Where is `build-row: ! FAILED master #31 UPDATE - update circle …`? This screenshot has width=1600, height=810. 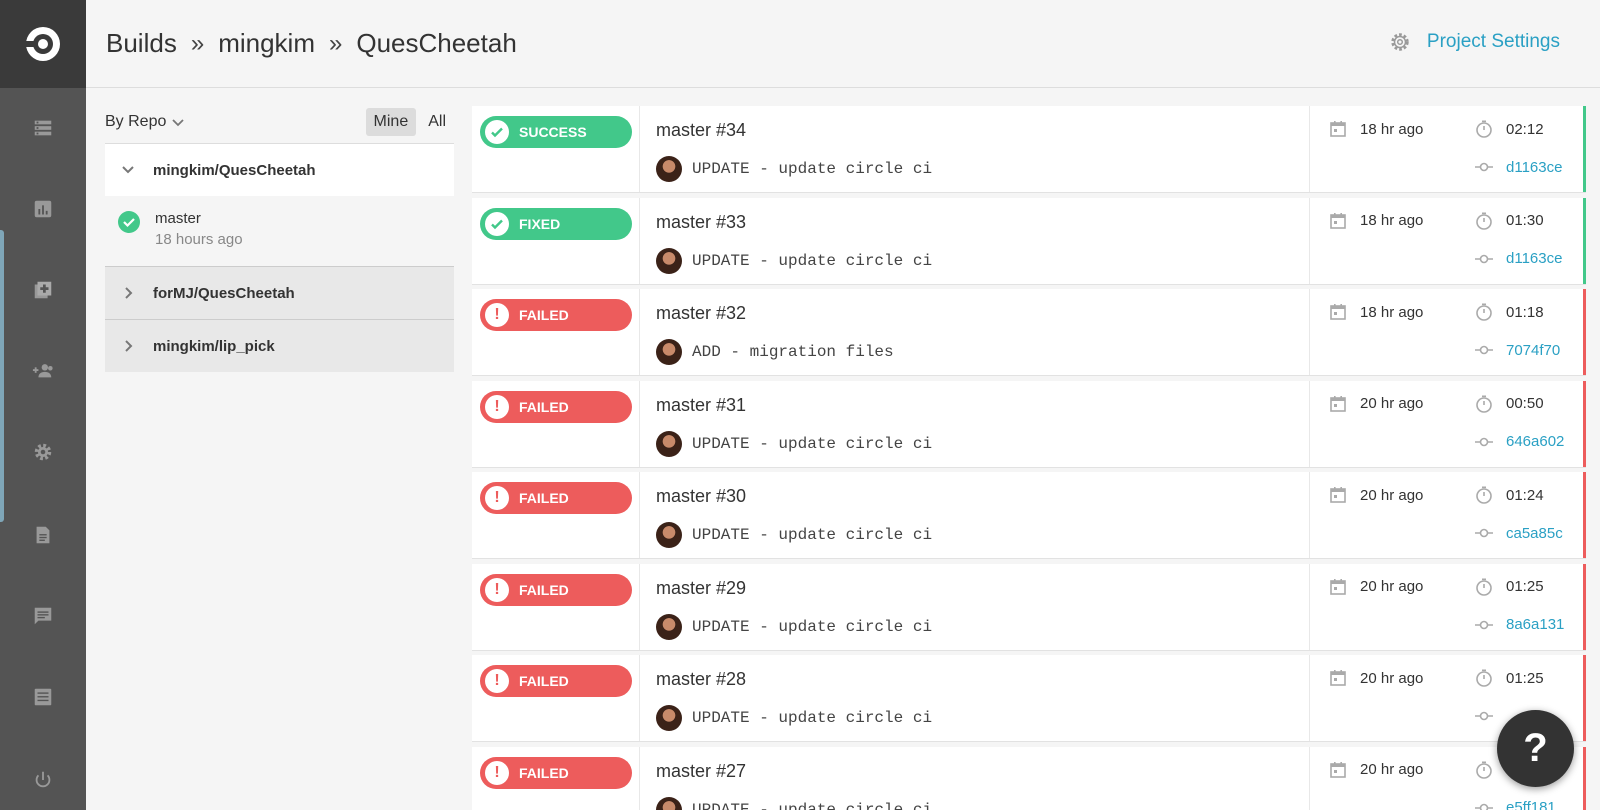 build-row: ! FAILED master #31 UPDATE - update circle … is located at coordinates (1029, 424).